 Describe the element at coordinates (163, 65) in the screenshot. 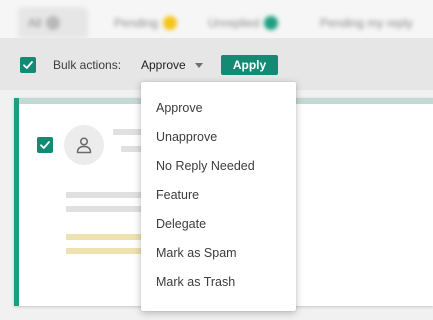

I see `bulk-action-selected: Approve` at that location.